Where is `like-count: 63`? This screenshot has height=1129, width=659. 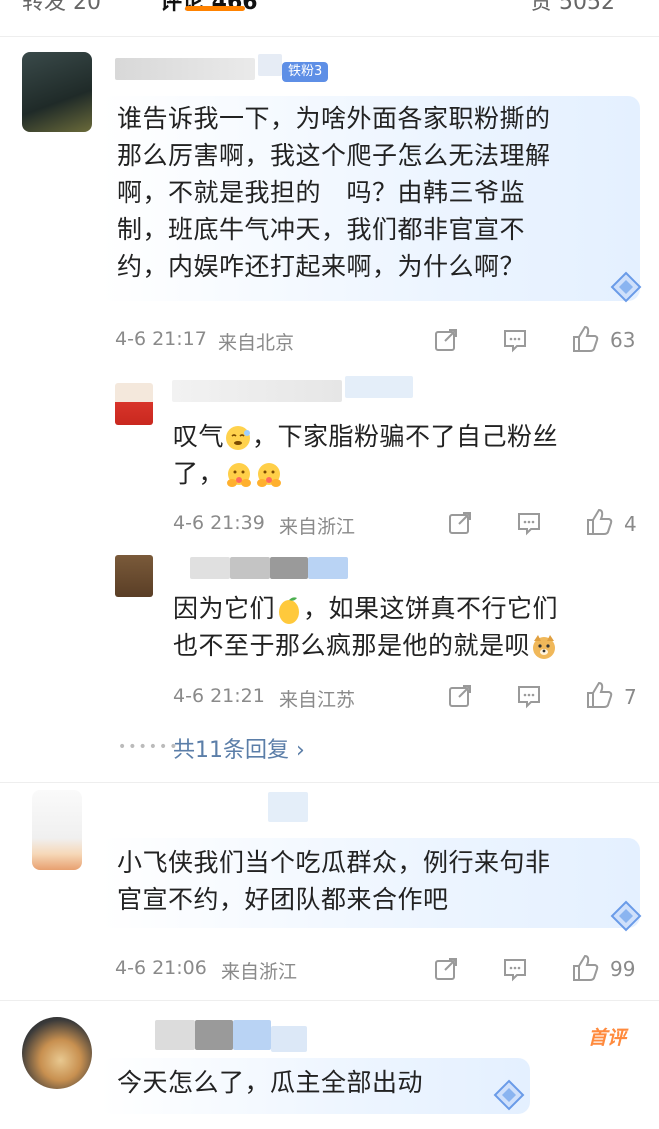 like-count: 63 is located at coordinates (623, 340).